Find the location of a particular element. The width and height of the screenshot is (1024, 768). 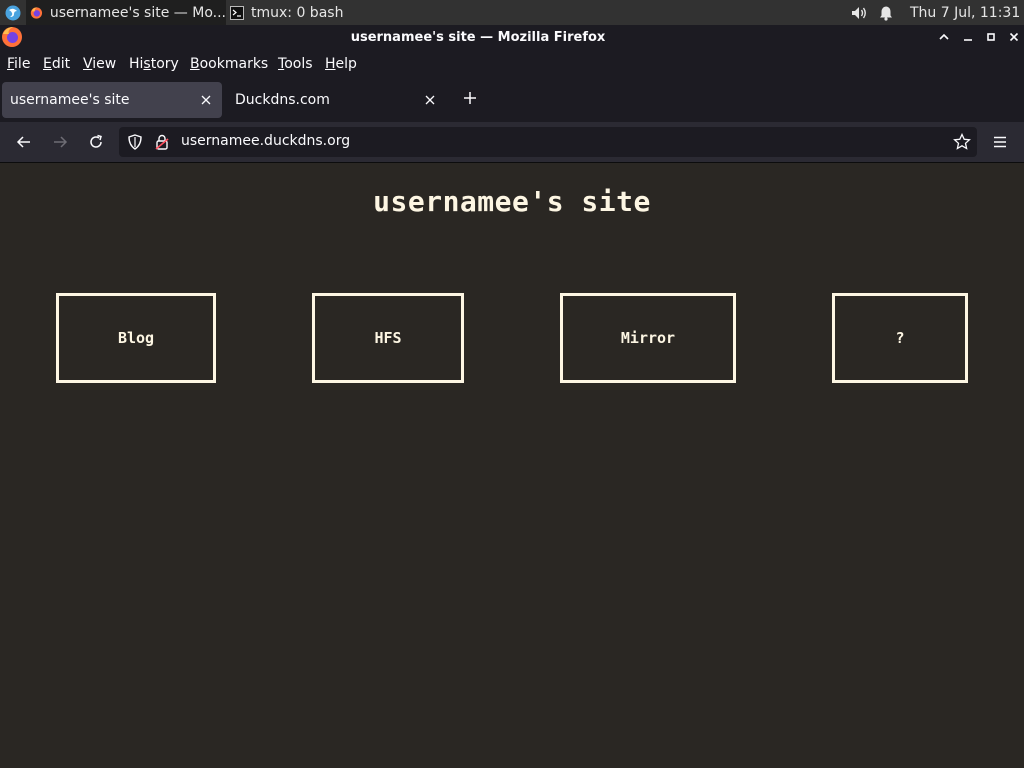

maximize-button is located at coordinates (991, 37).